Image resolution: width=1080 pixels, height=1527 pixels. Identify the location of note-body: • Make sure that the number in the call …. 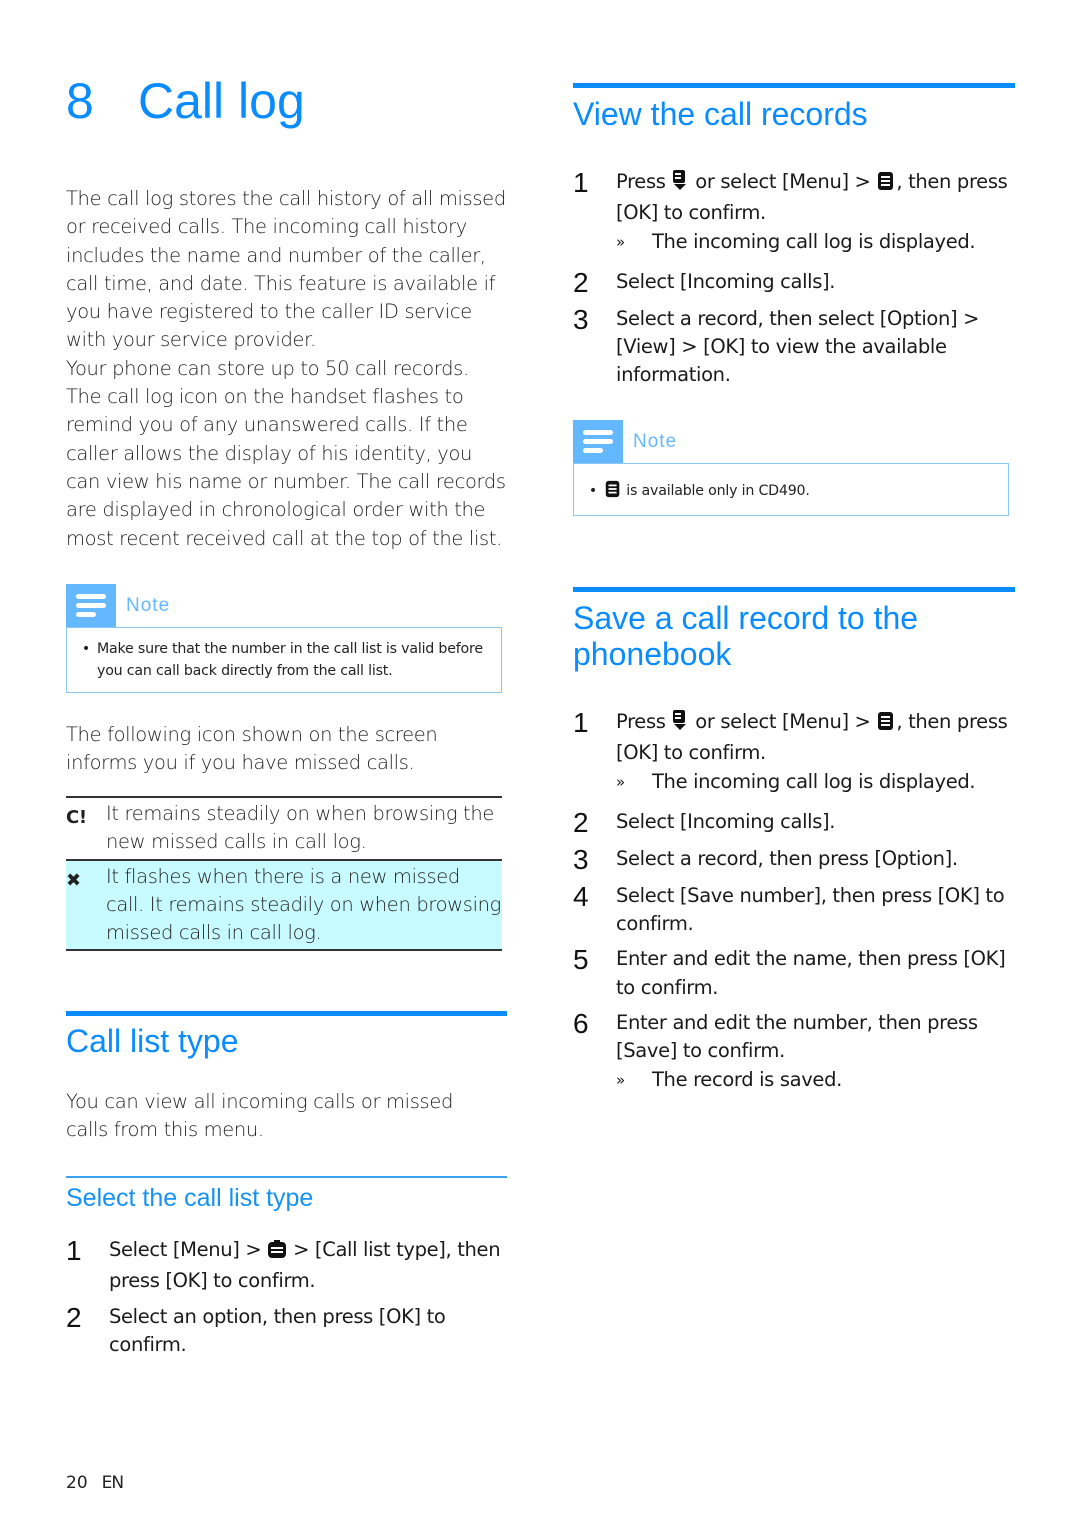
(284, 660).